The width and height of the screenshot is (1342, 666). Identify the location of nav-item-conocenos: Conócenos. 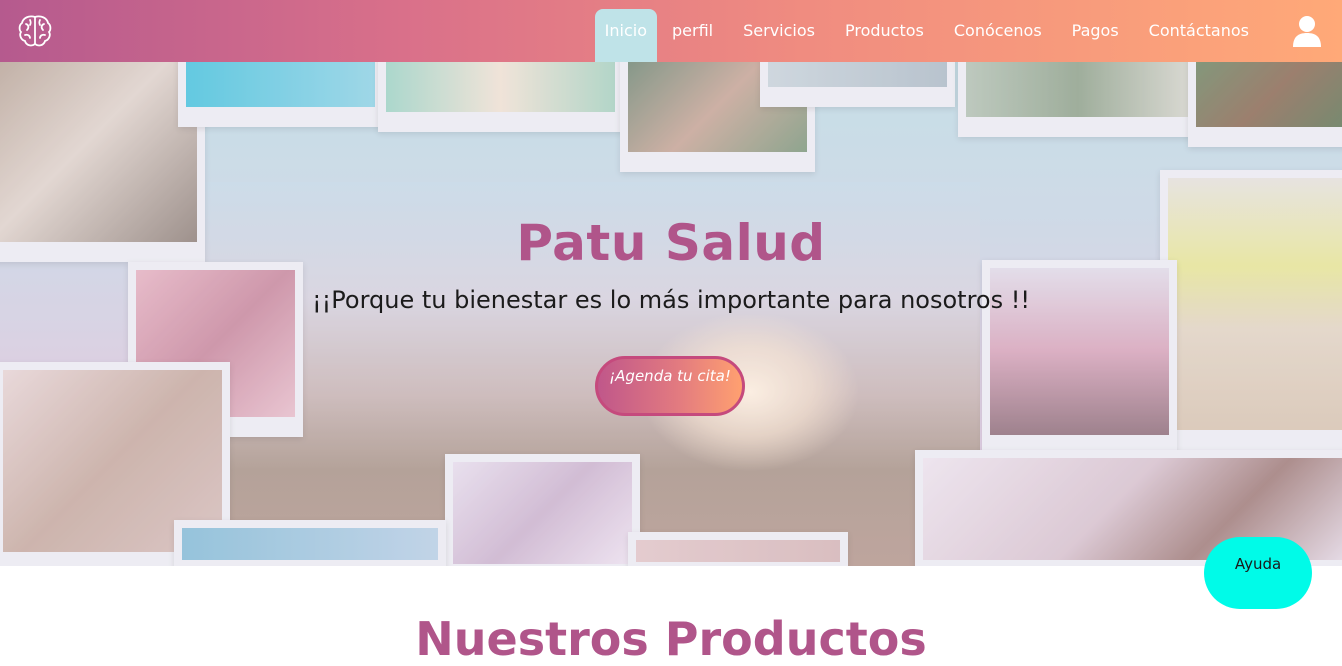
(998, 35).